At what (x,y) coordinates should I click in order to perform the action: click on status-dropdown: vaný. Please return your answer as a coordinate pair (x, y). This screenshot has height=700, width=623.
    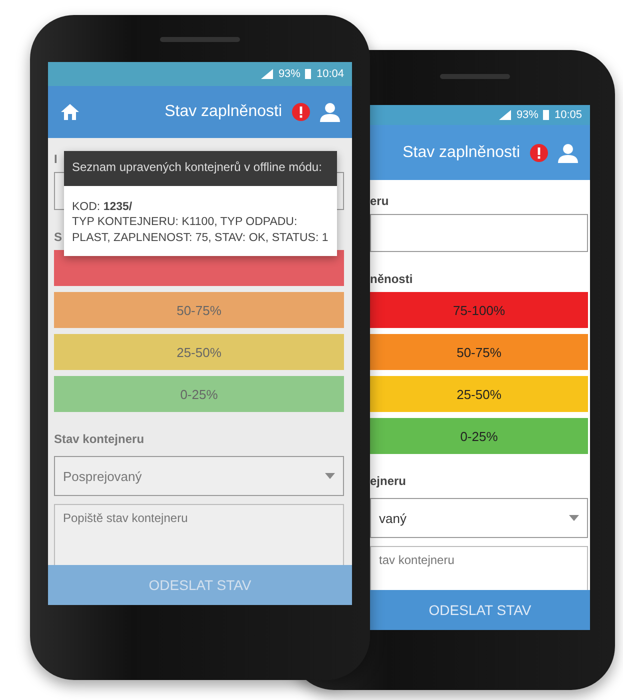
    Looking at the image, I should click on (479, 518).